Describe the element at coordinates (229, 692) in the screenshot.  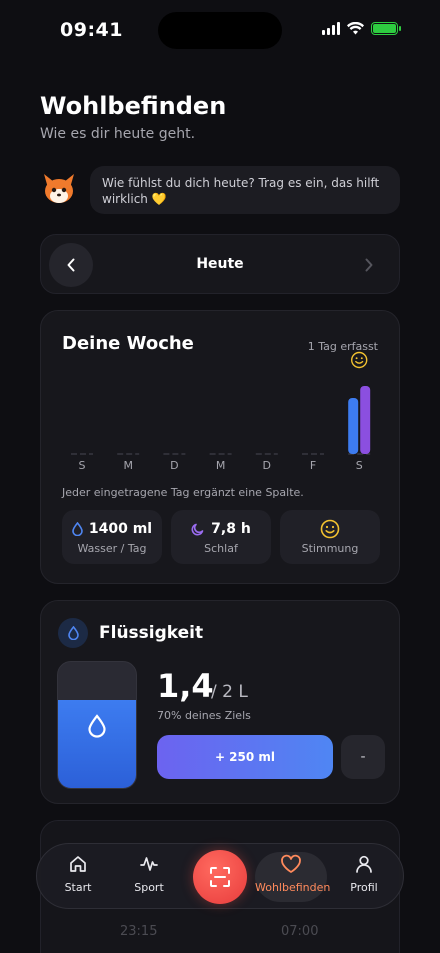
I see `fluid-goal: / 2 L` at that location.